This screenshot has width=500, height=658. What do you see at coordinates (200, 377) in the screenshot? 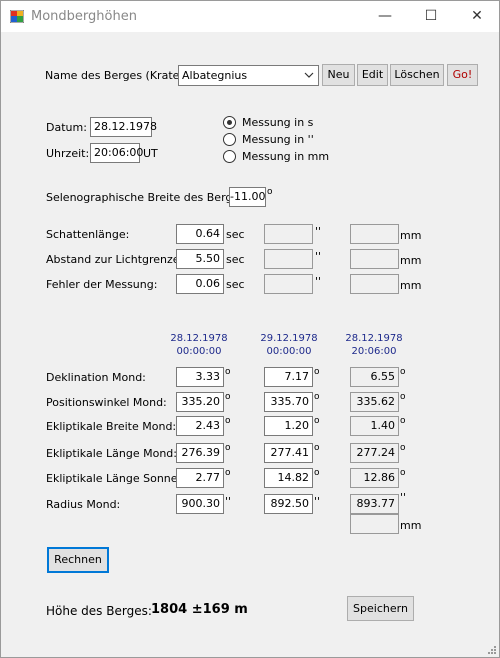
I see `deklination-v1: 3.33` at bounding box center [200, 377].